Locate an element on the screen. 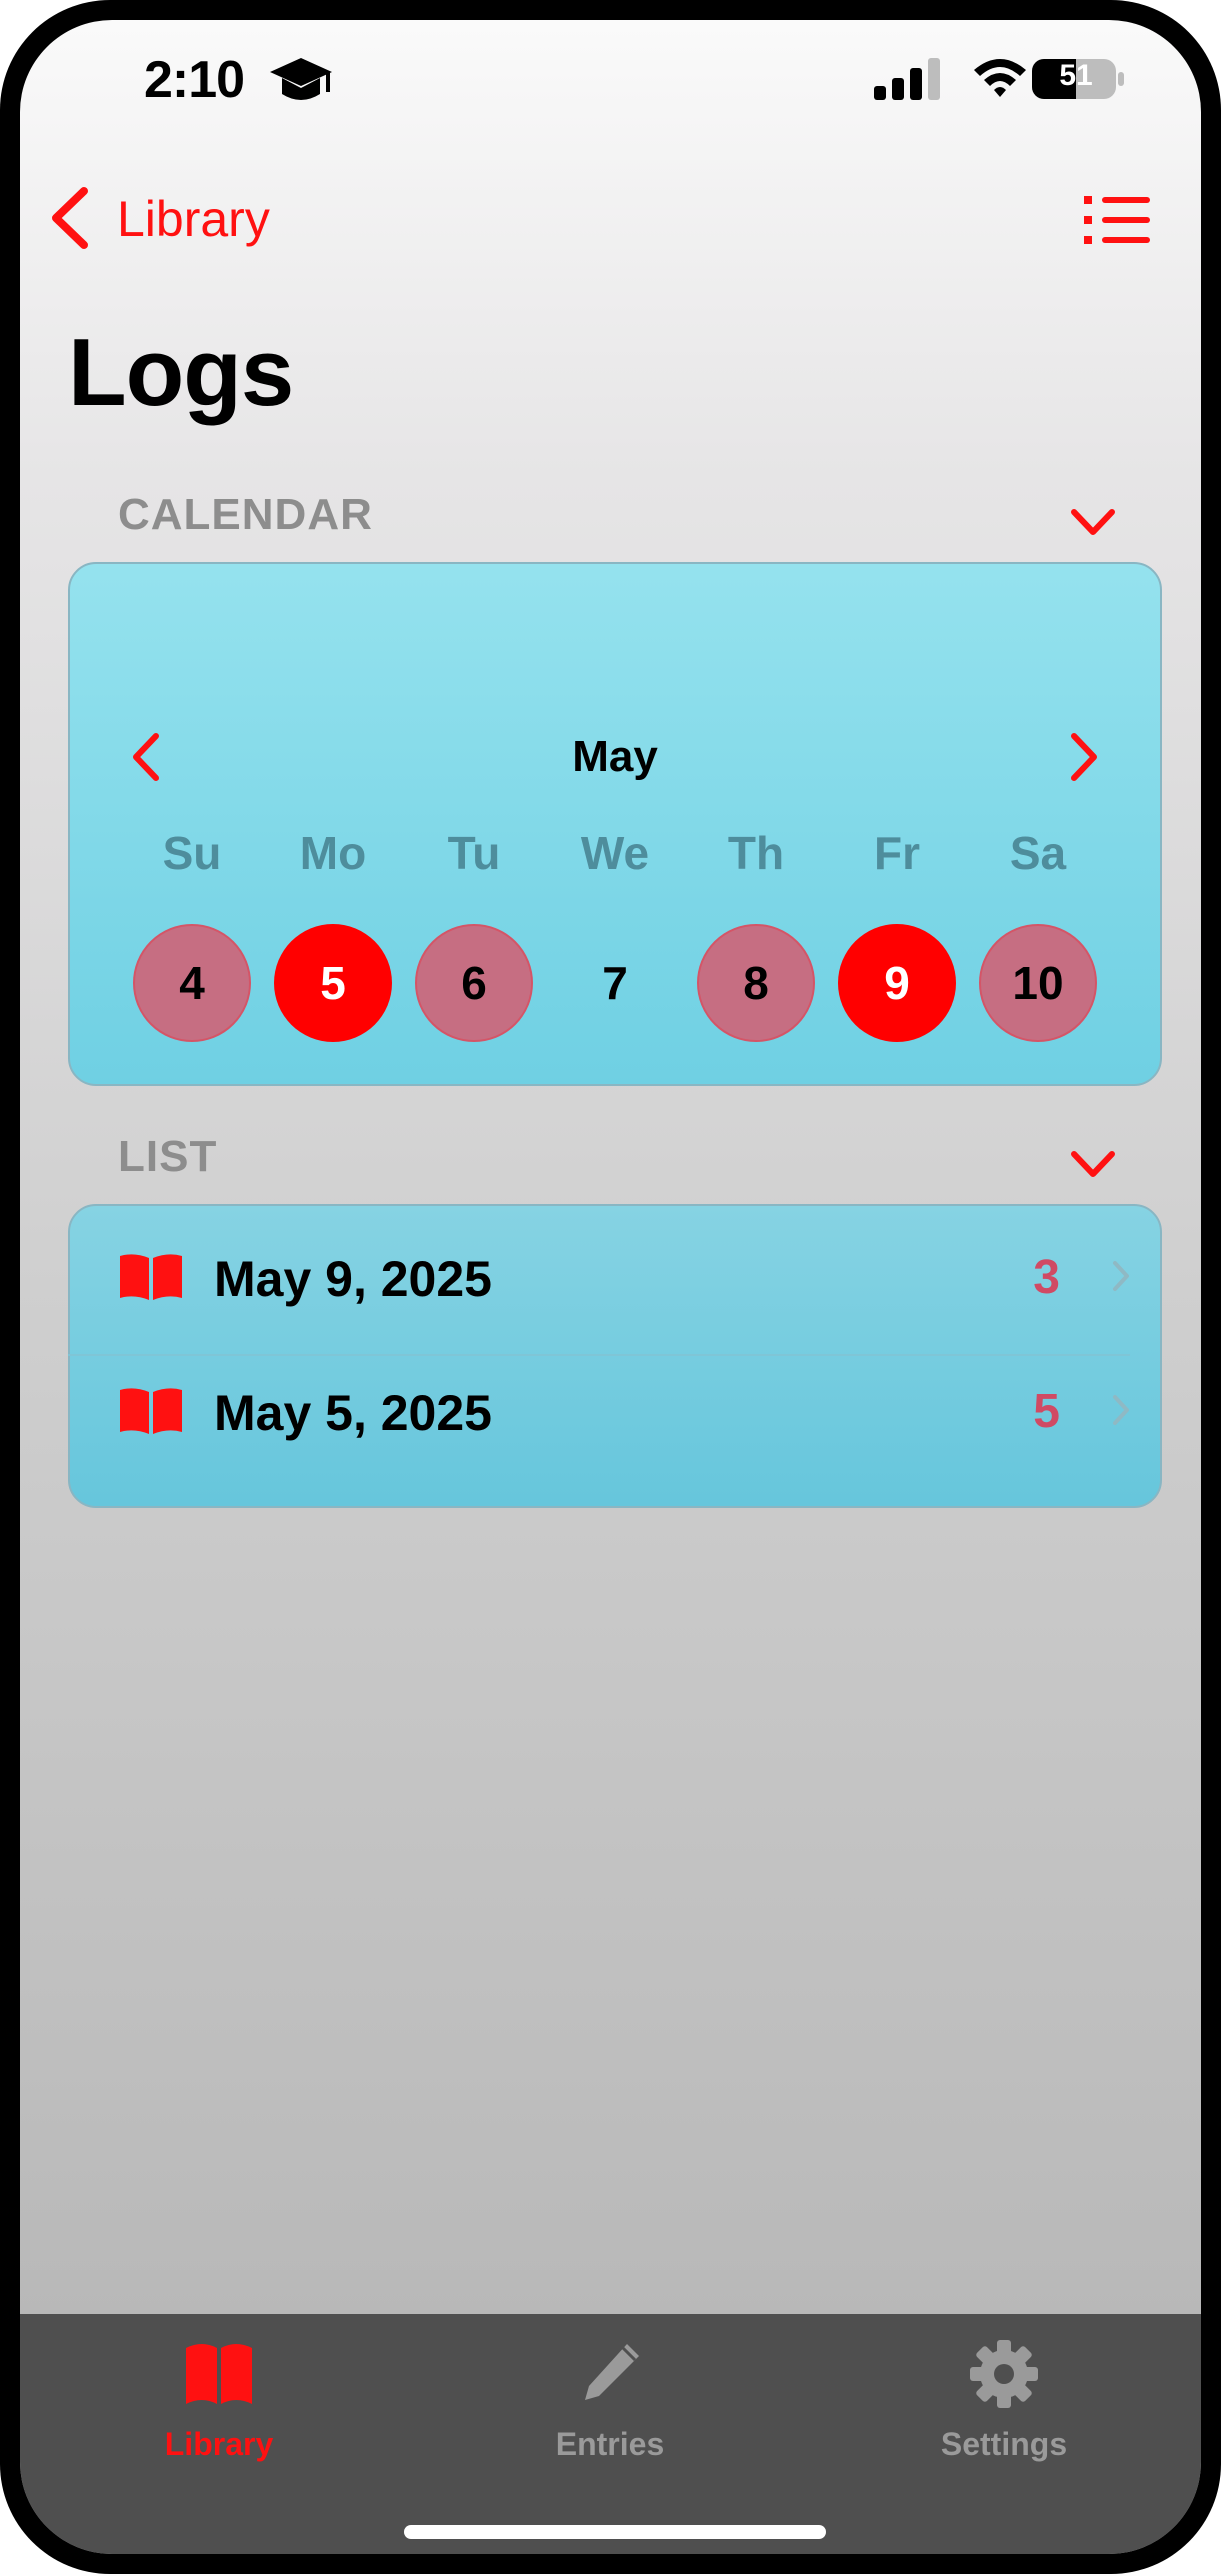 The width and height of the screenshot is (1221, 2574). calendar-day: 9 is located at coordinates (897, 983).